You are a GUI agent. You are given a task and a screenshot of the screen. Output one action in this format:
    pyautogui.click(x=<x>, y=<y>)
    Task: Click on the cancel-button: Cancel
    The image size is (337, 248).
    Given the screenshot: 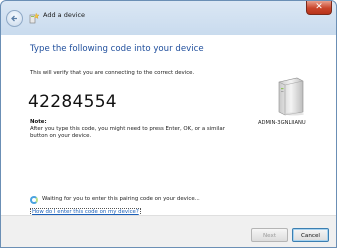 What is the action you would take?
    pyautogui.click(x=310, y=235)
    